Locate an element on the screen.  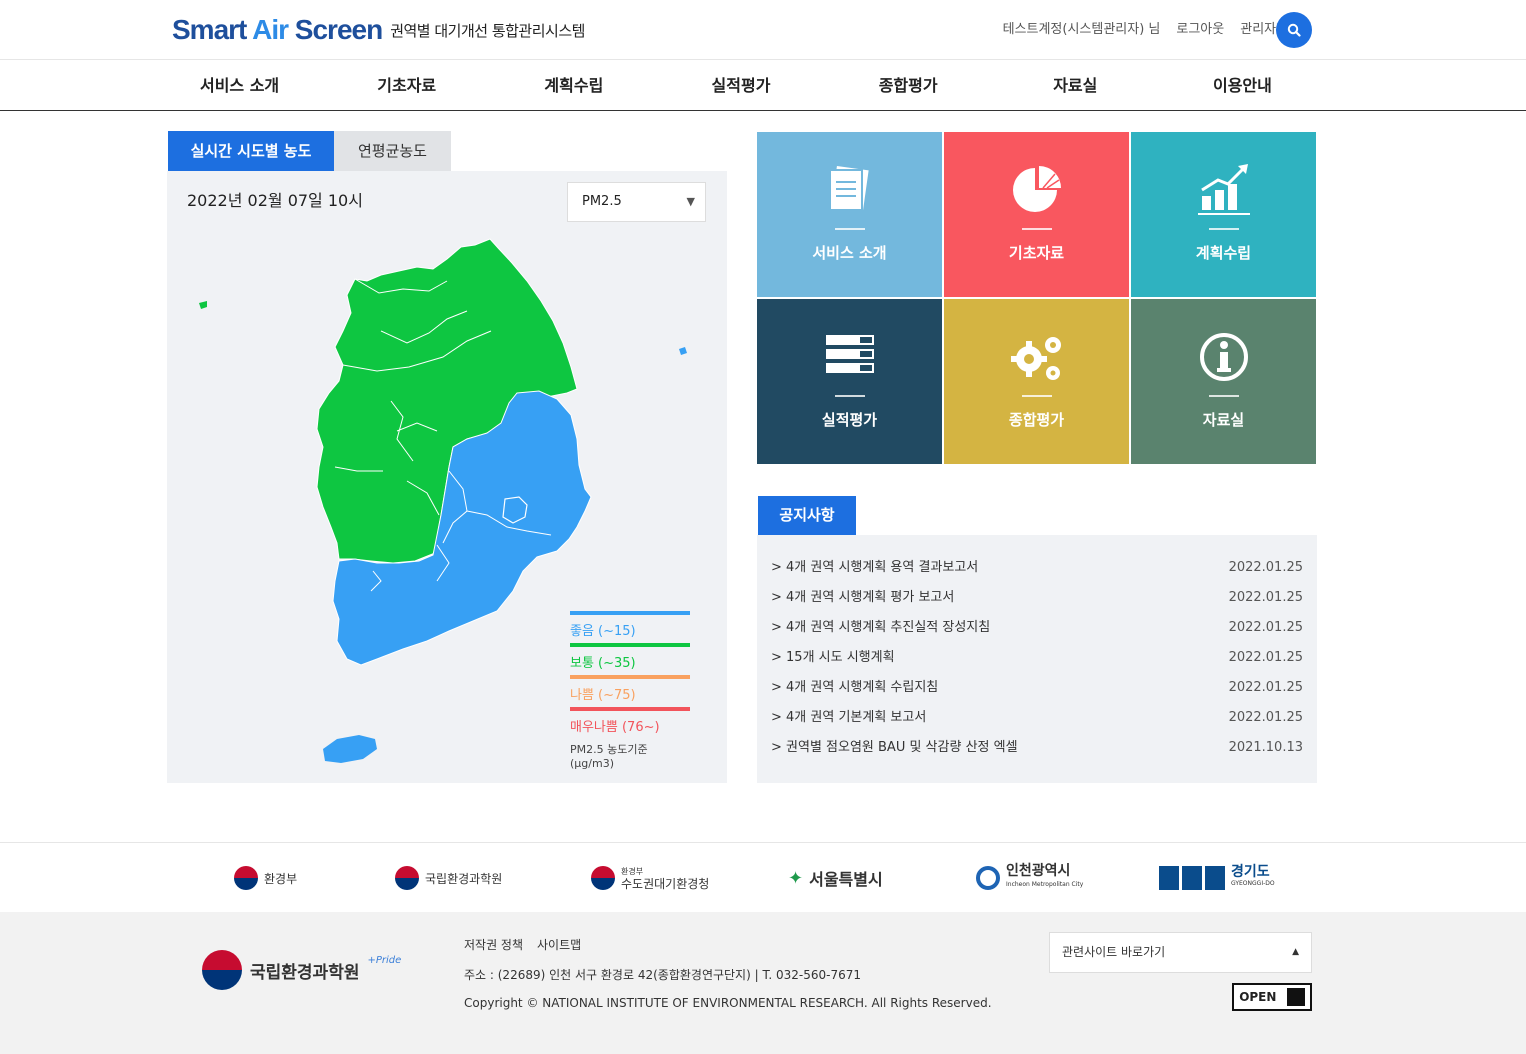
list-item: > 4개 권역 기본계획 보고서 2022.01.25 is located at coordinates (1037, 718).